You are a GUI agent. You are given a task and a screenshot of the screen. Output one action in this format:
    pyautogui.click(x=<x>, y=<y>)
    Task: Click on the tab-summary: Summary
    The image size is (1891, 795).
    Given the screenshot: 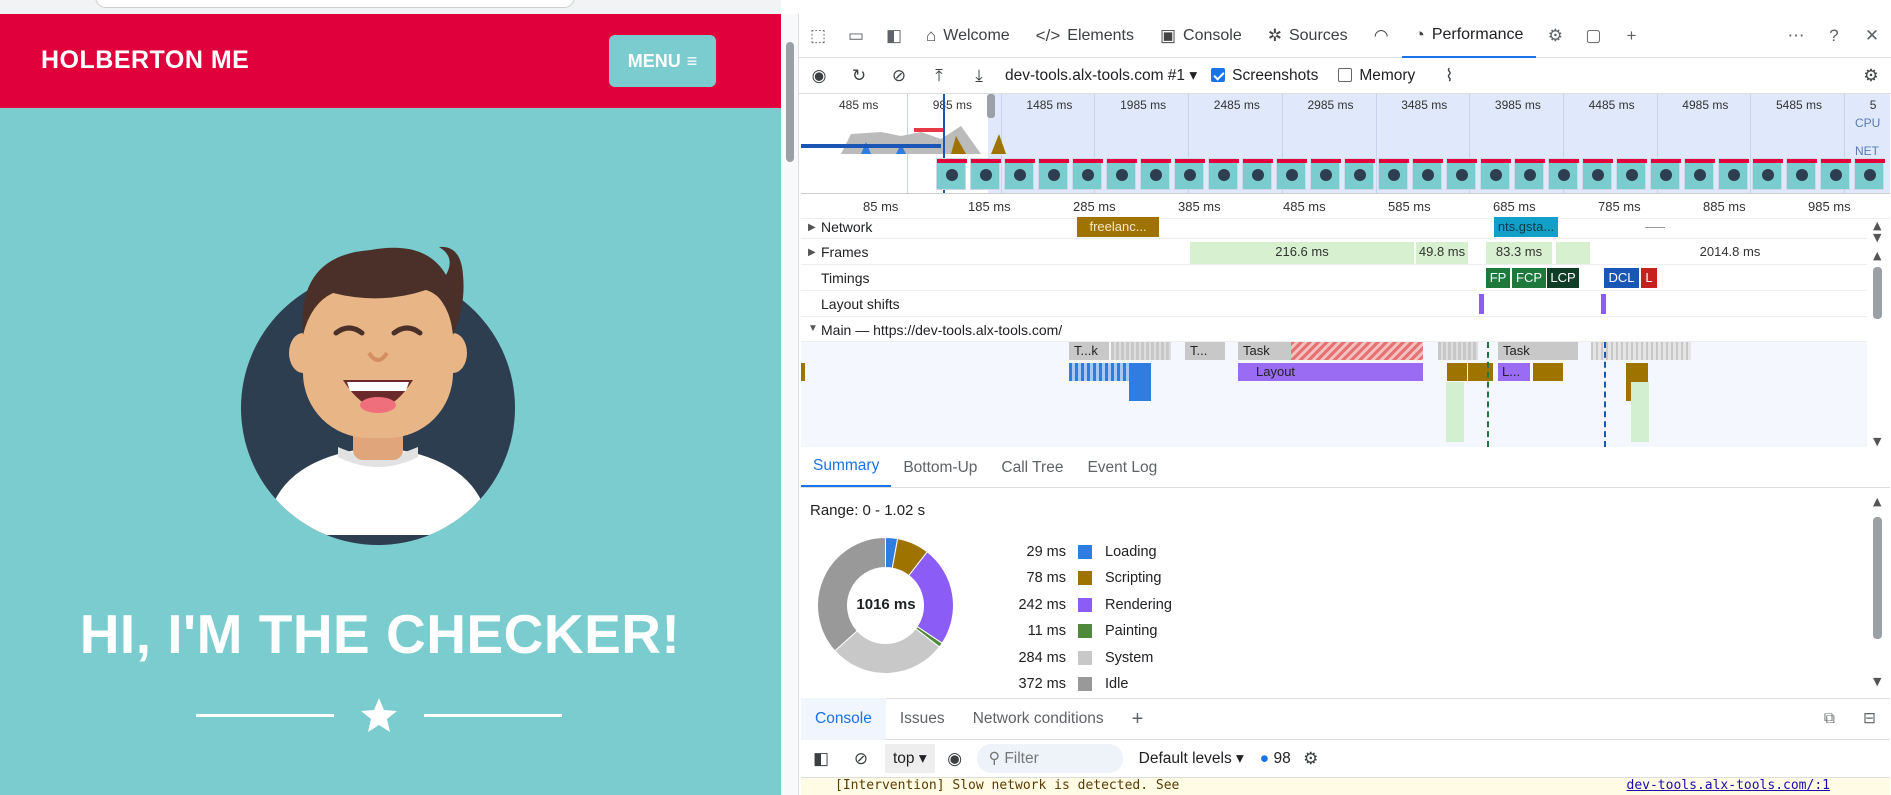 What is the action you would take?
    pyautogui.click(x=846, y=472)
    